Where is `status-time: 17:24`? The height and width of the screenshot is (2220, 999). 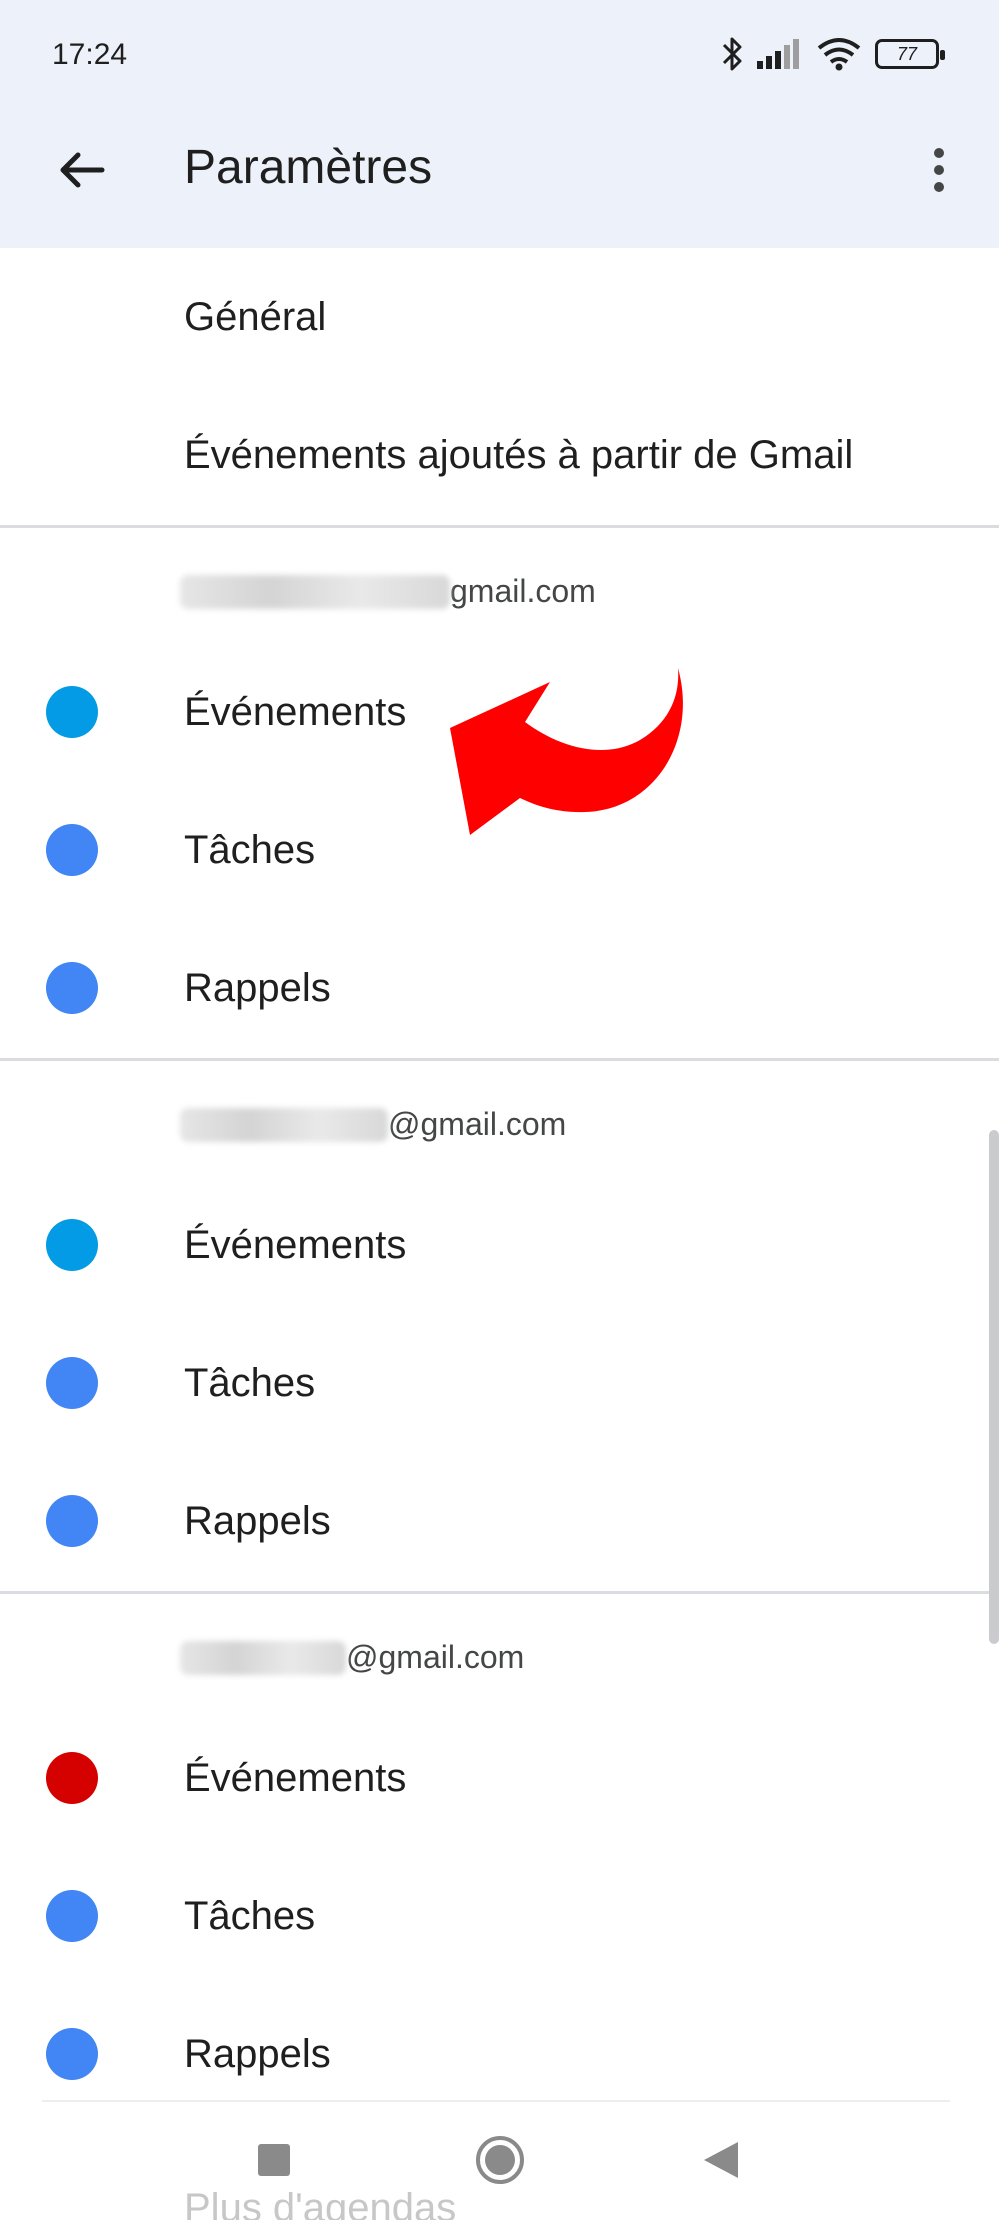 status-time: 17:24 is located at coordinates (90, 54).